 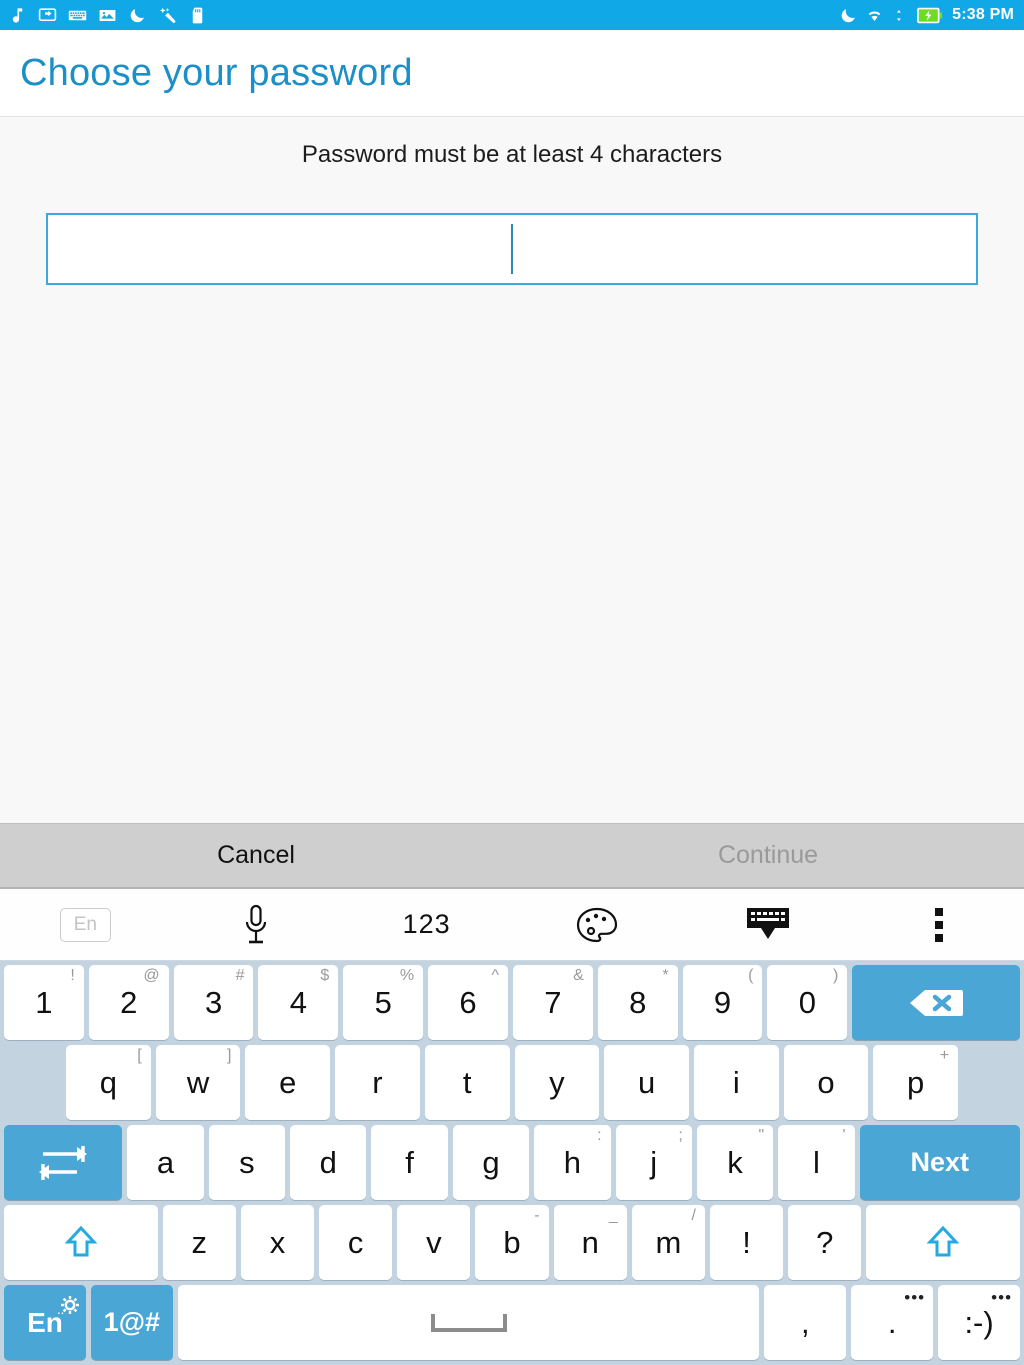 I want to click on key-k: " k, so click(x=735, y=1162).